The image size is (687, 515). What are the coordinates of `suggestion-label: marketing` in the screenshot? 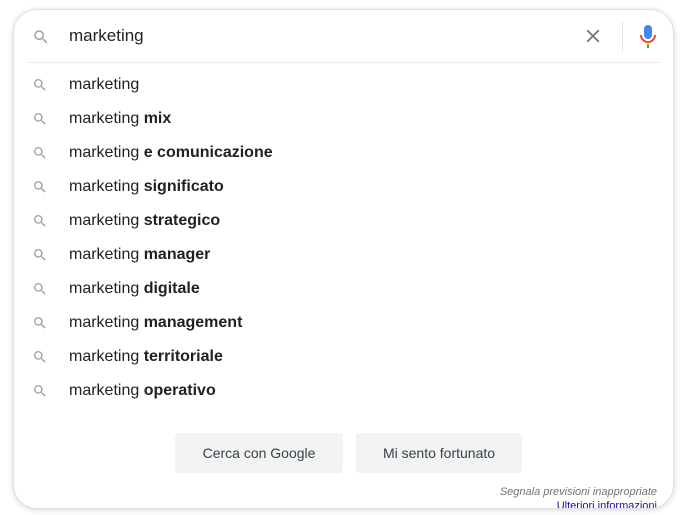 It's located at (104, 85).